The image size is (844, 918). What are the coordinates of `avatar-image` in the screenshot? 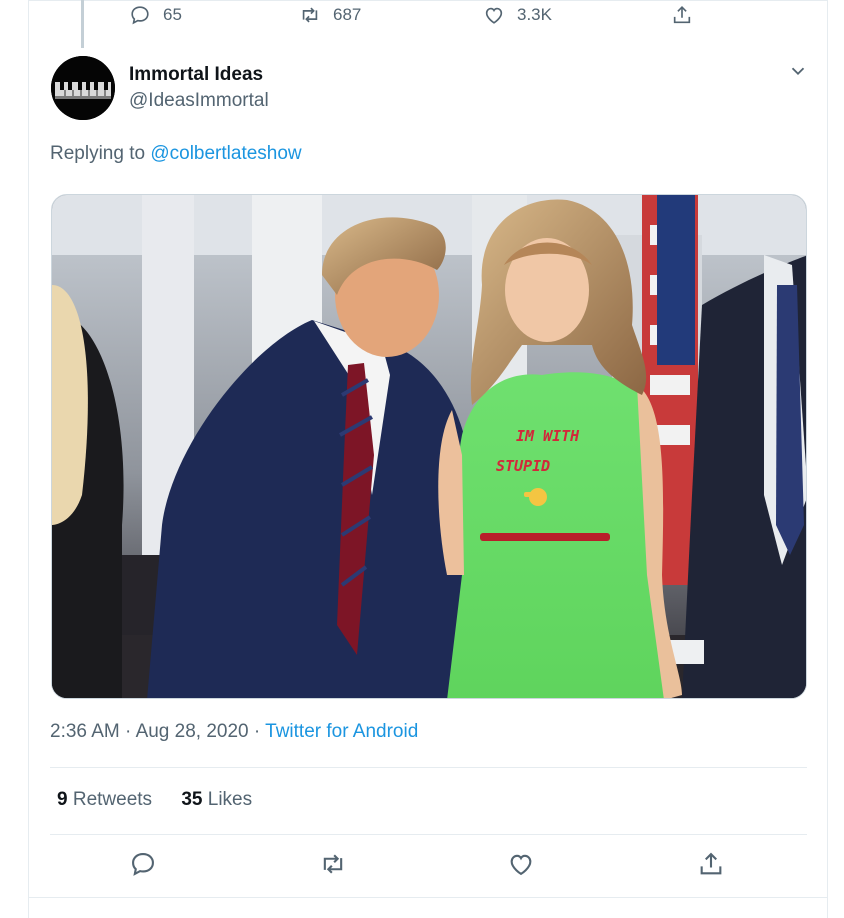 It's located at (83, 88).